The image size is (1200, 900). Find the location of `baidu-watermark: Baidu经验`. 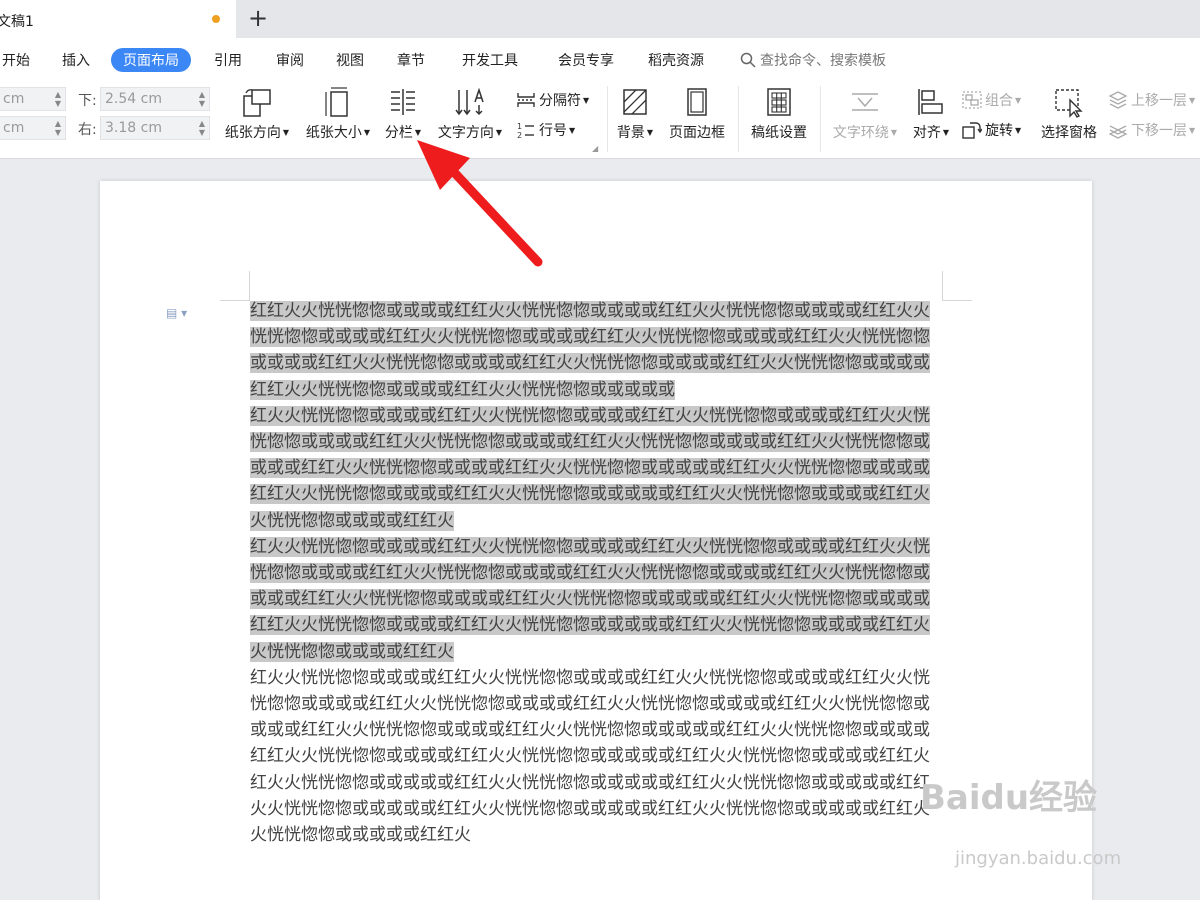

baidu-watermark: Baidu经验 is located at coordinates (1009, 798).